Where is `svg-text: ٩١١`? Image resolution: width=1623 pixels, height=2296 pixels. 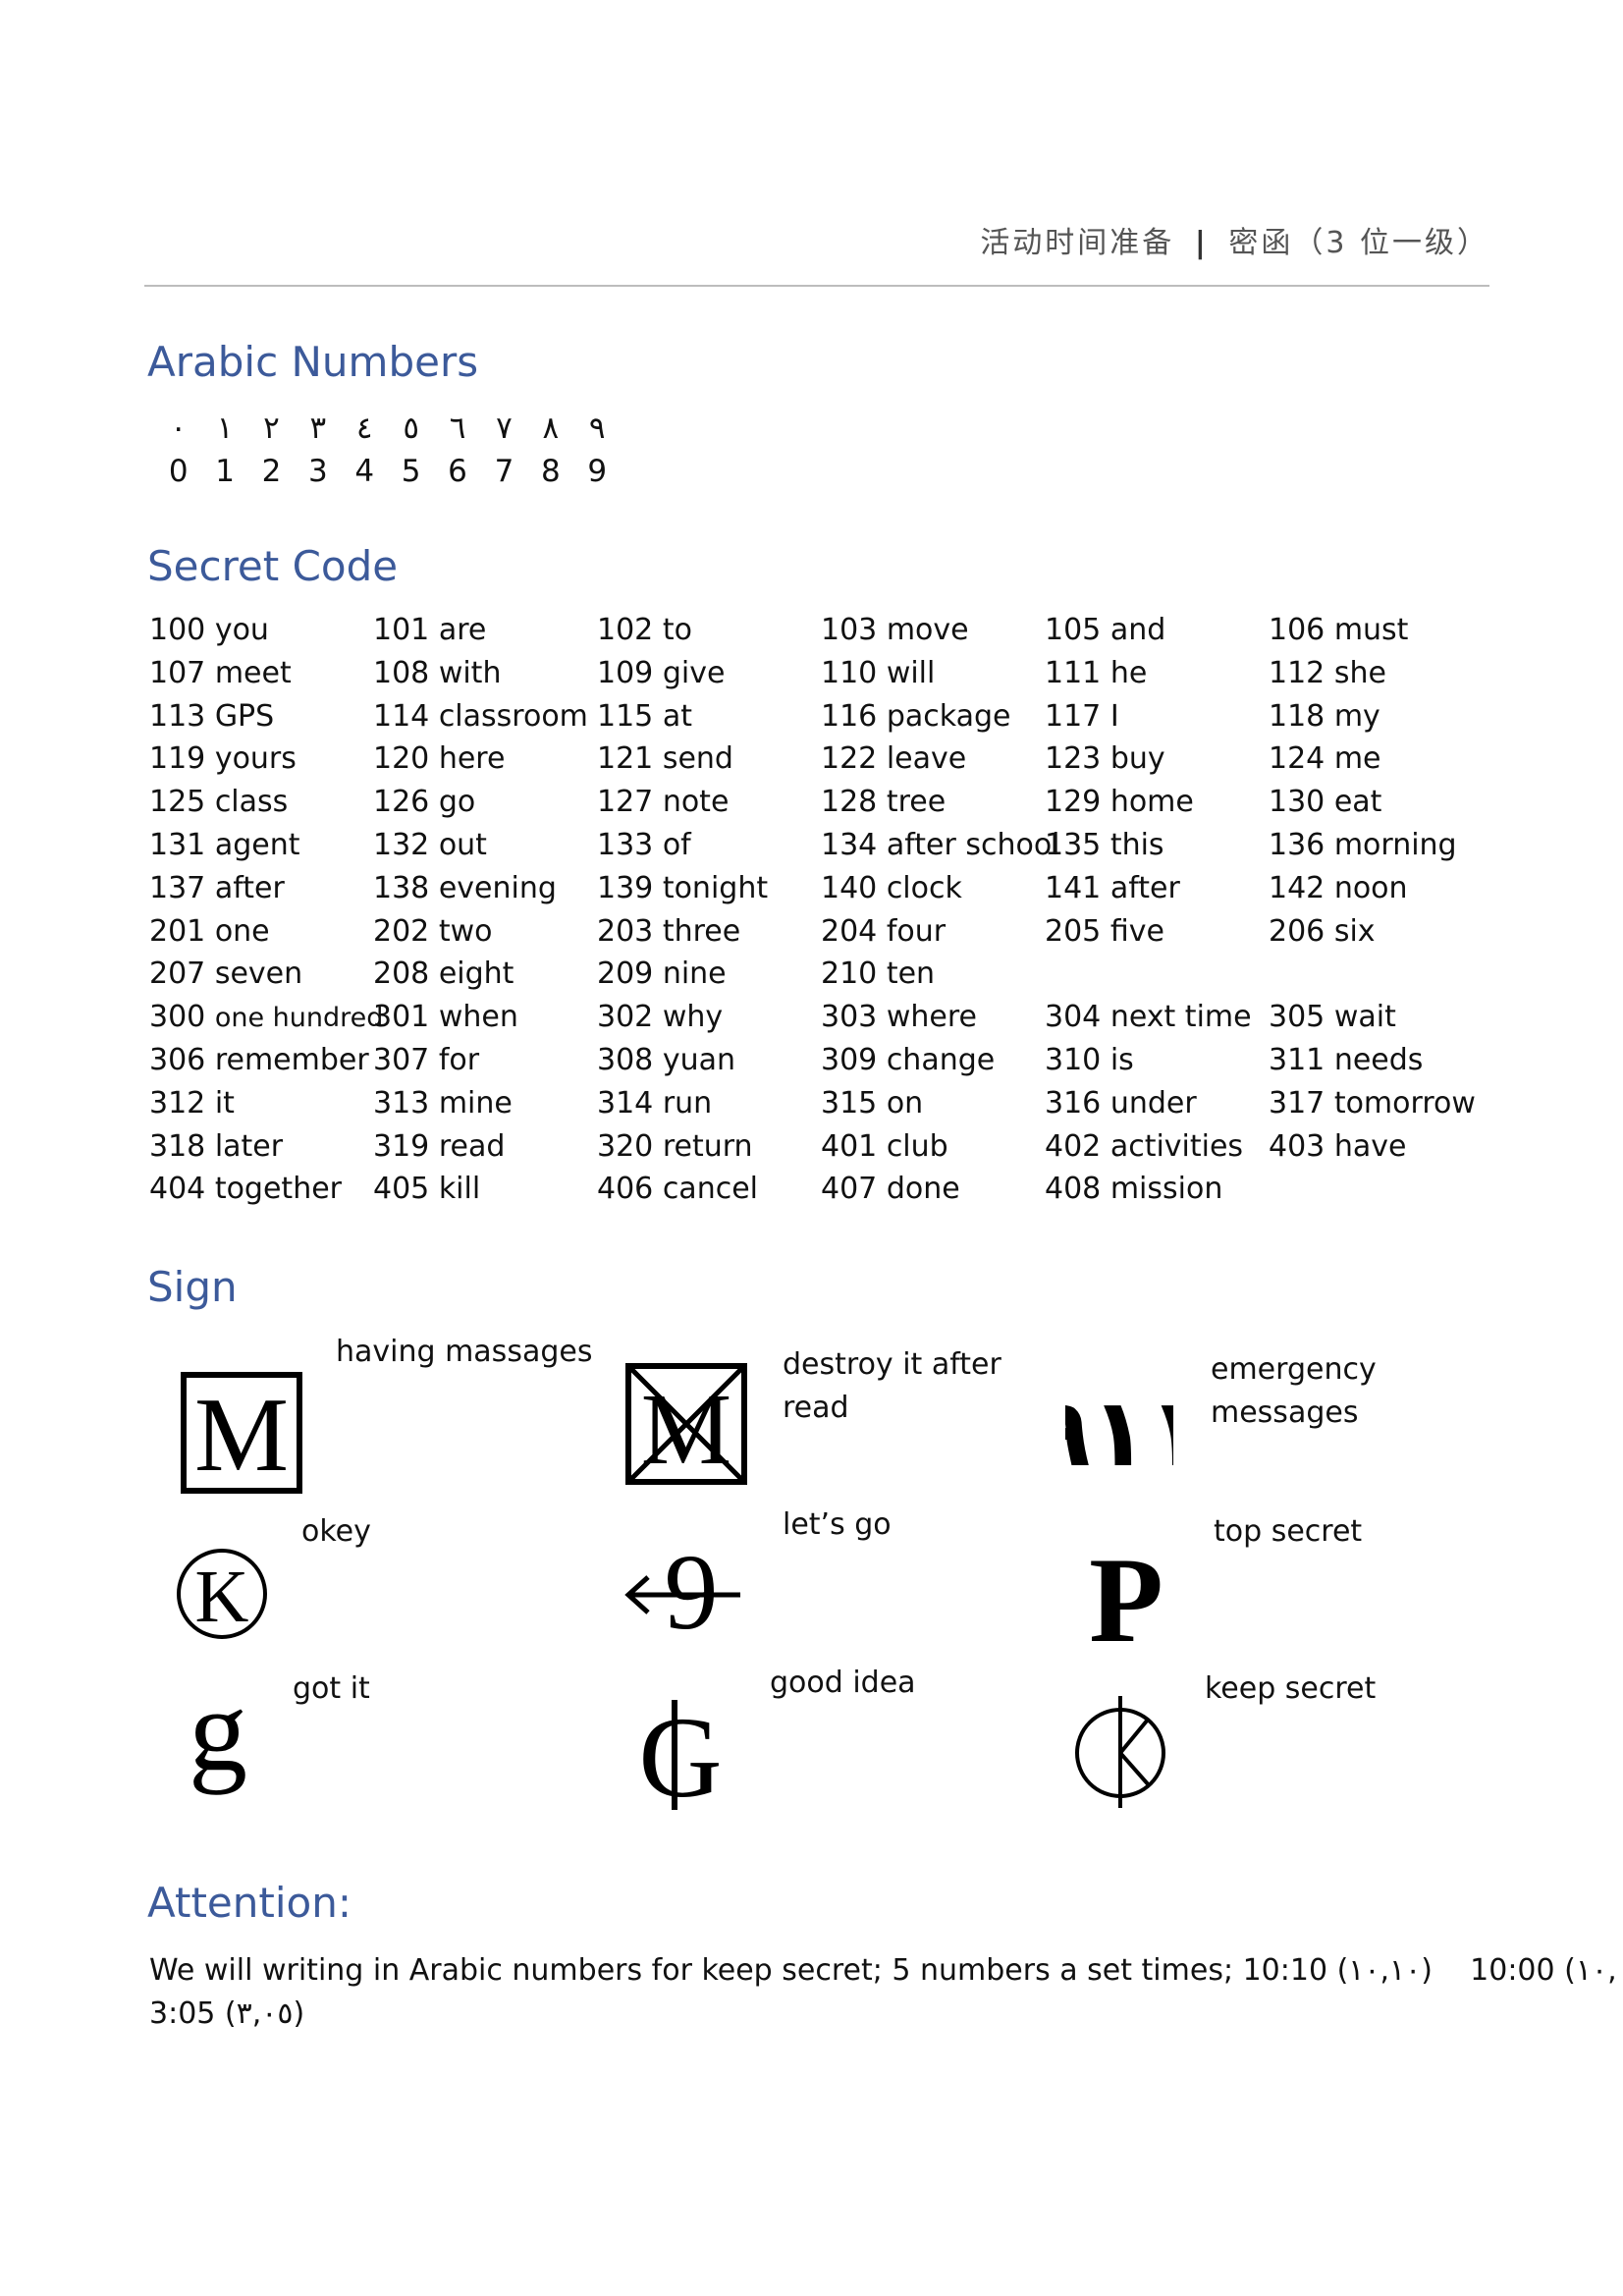
svg-text: ٩١١ is located at coordinates (1119, 1430).